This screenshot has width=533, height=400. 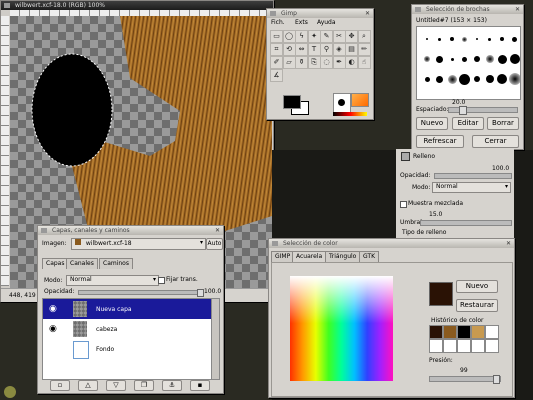 I want to click on delete-brush-button: Borrar, so click(x=503, y=123).